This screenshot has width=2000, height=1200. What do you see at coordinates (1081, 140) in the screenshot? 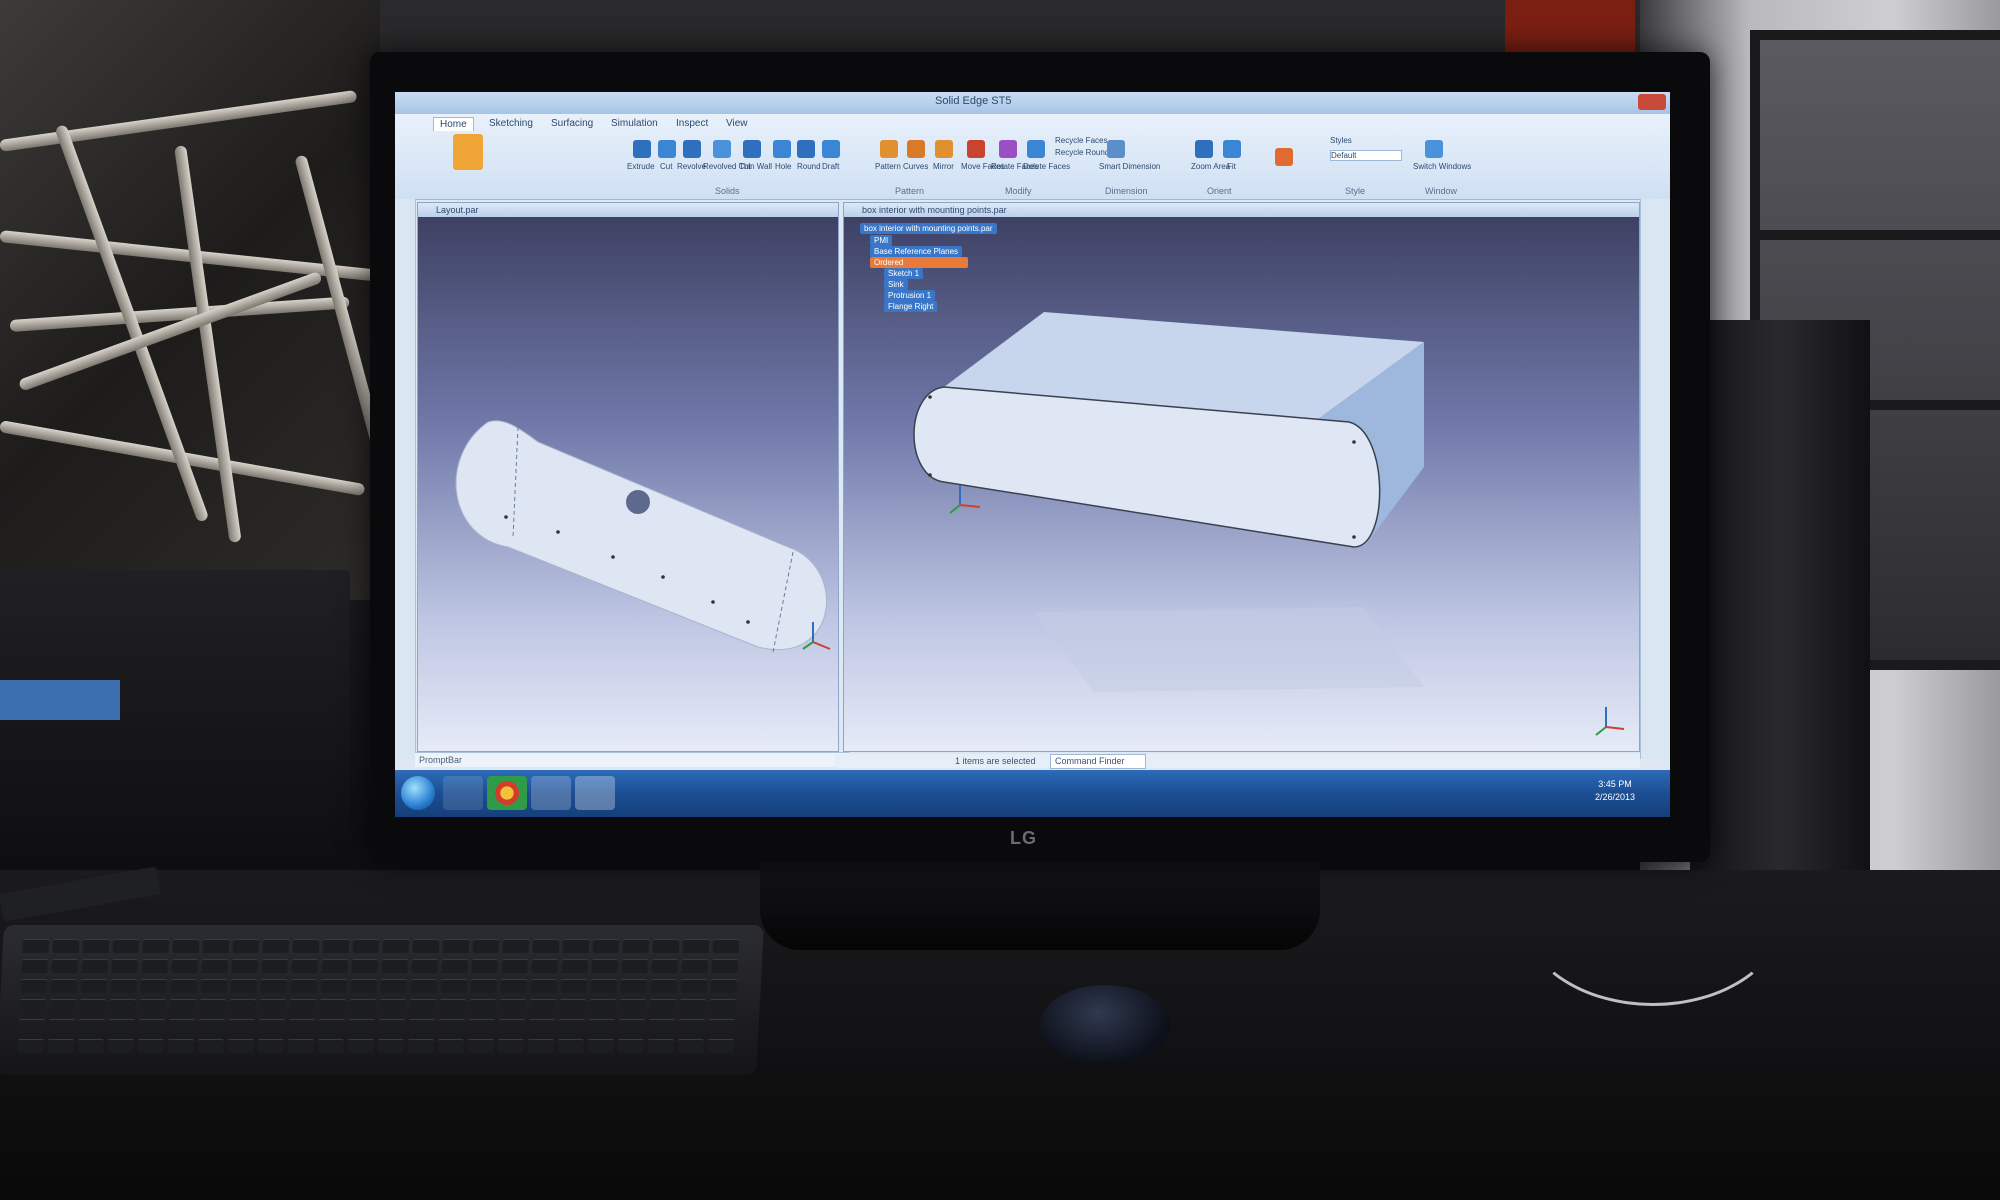
I see `recycle-faces: Recycle Faces` at bounding box center [1081, 140].